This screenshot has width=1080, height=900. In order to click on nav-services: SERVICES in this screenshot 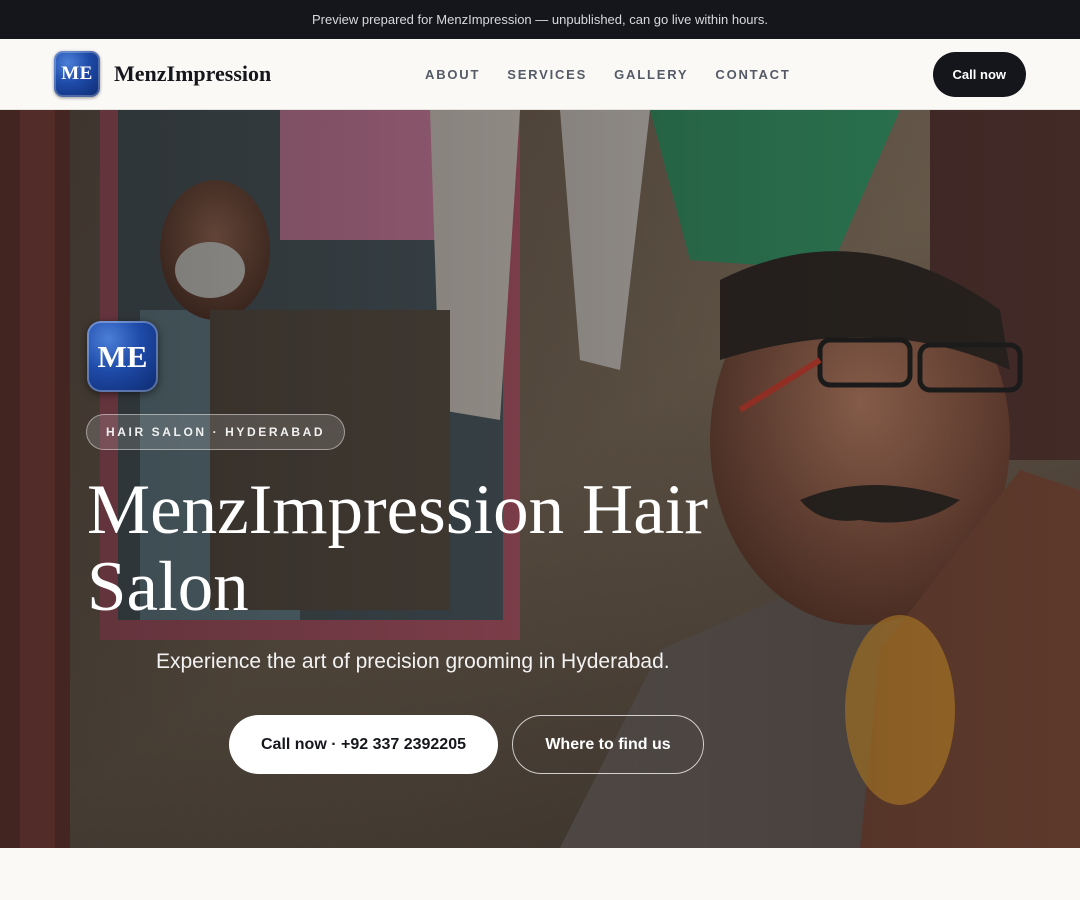, I will do `click(547, 74)`.